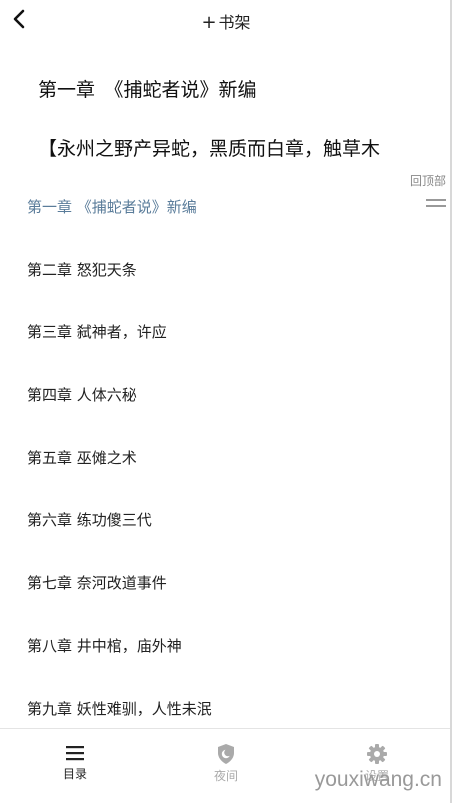 The height and width of the screenshot is (804, 452). I want to click on toc-item: 第一章 《捕蛇者说》新编, so click(226, 207).